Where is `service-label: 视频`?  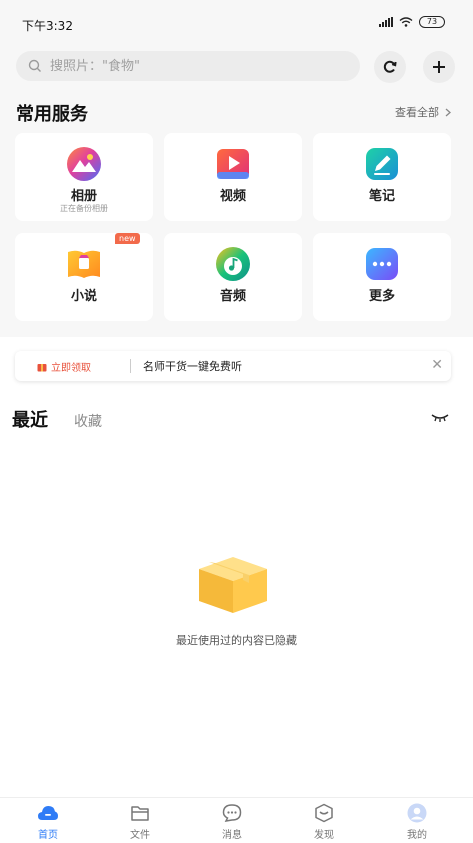 service-label: 视频 is located at coordinates (232, 196).